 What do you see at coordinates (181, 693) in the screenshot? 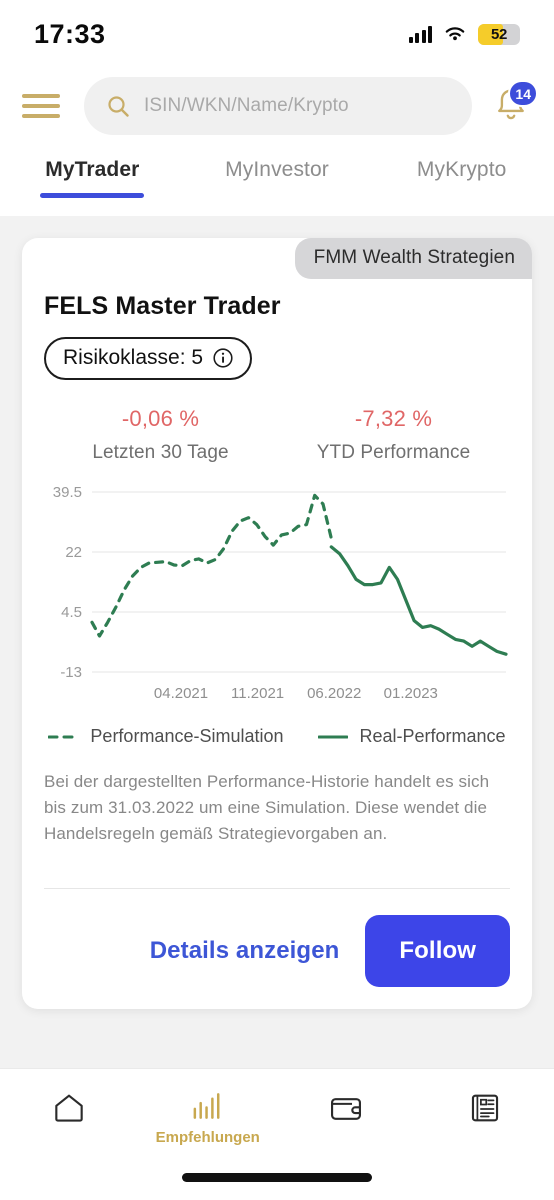
I see `svg-text: 04.2021` at bounding box center [181, 693].